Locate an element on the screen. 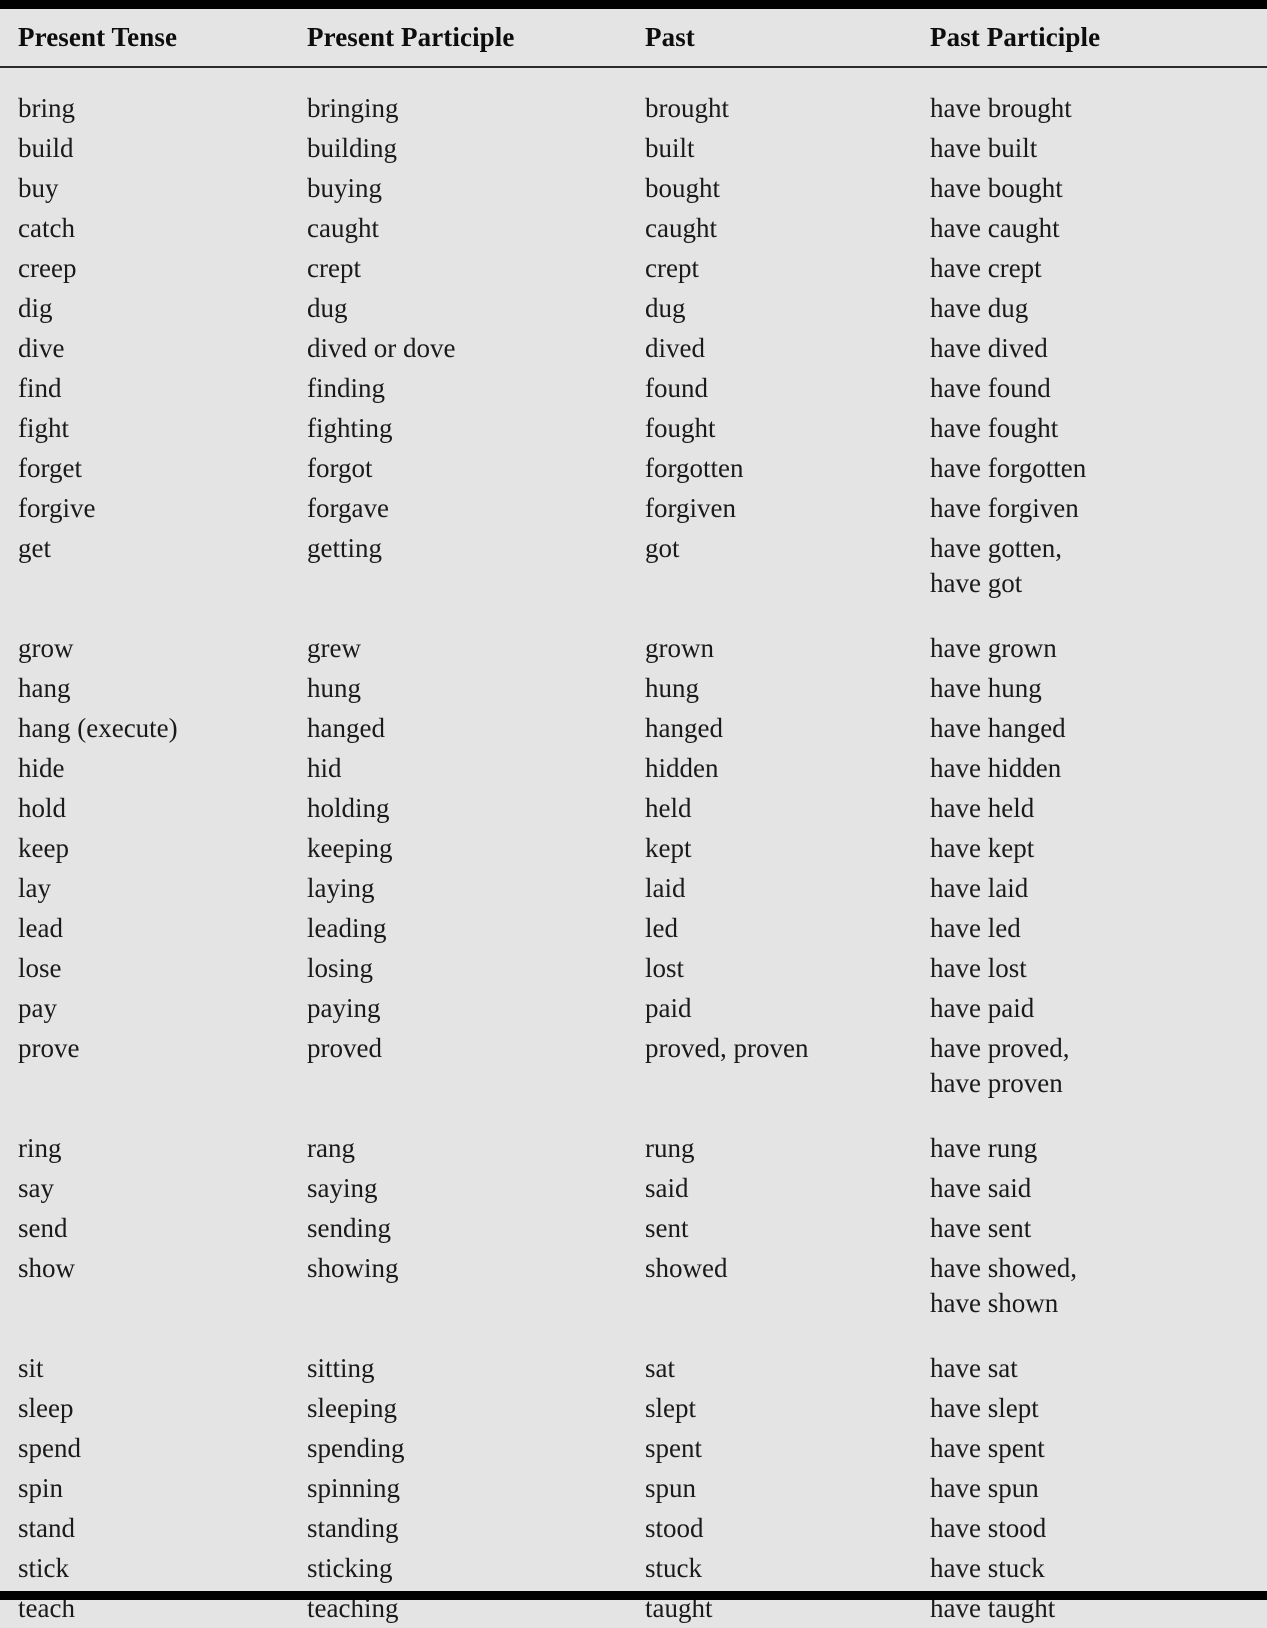 The width and height of the screenshot is (1267, 1628). cell-present-participle: hung is located at coordinates (334, 688).